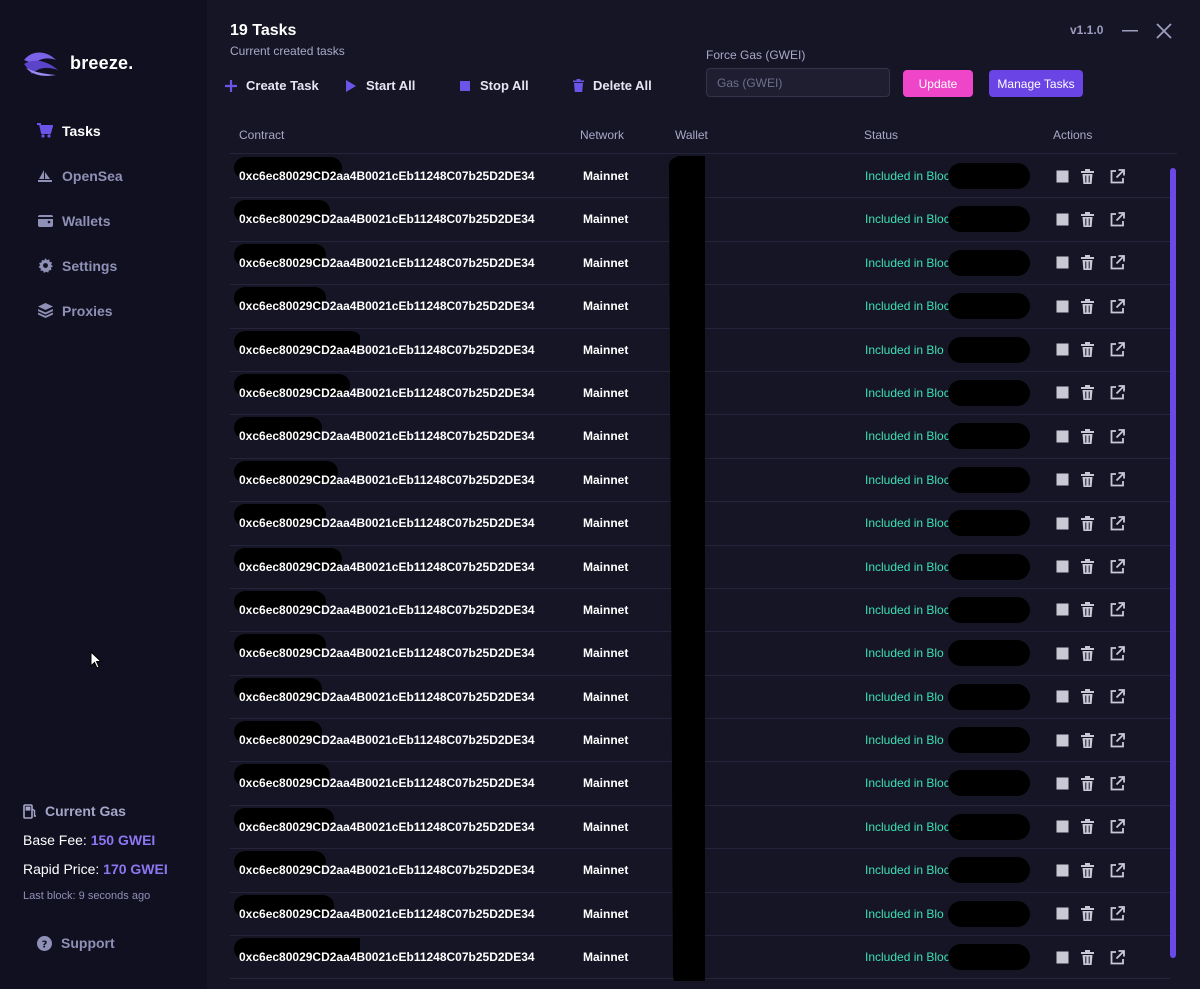 Image resolution: width=1200 pixels, height=989 pixels. I want to click on sidebar-item-tasks: Tasks, so click(103, 130).